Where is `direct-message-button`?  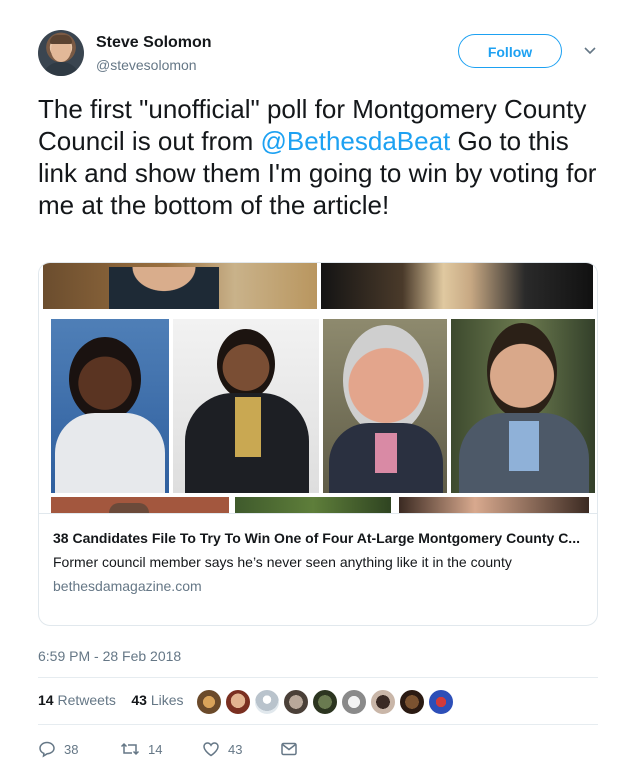 direct-message-button is located at coordinates (289, 749).